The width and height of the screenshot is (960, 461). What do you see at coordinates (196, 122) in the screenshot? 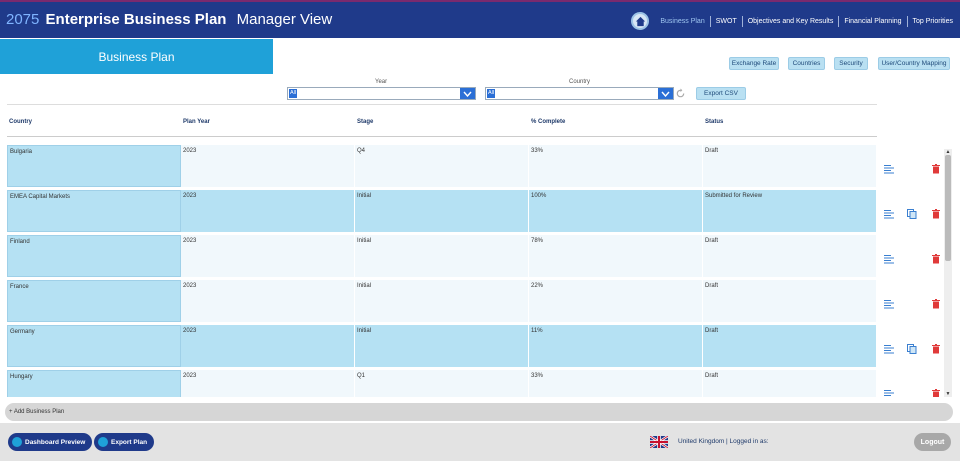
I see `column-header-plan-year: Plan Year` at bounding box center [196, 122].